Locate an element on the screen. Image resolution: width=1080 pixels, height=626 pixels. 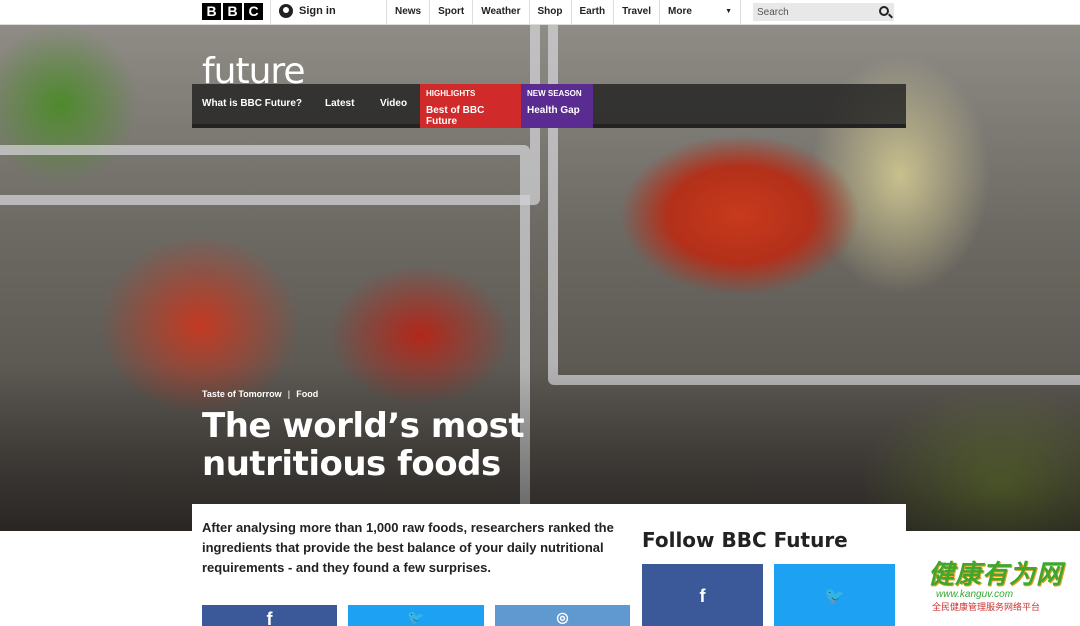
promo-kicker: HIGHLIGHTS is located at coordinates (451, 93).